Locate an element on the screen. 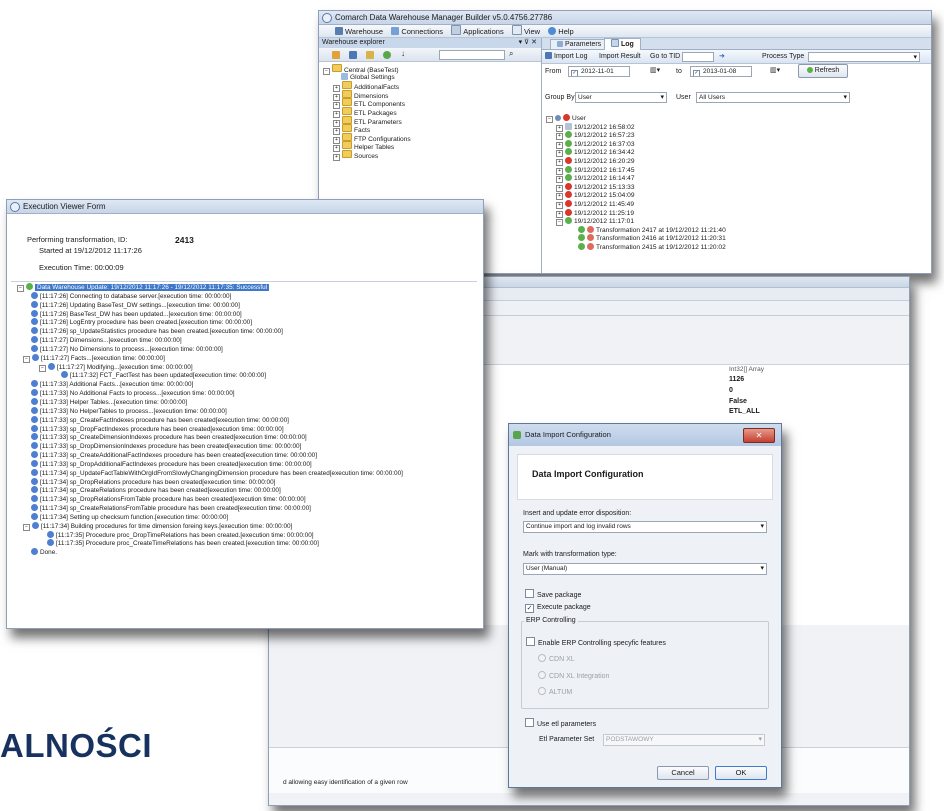 This screenshot has height=811, width=944. import-result-button: Import Result is located at coordinates (620, 56).